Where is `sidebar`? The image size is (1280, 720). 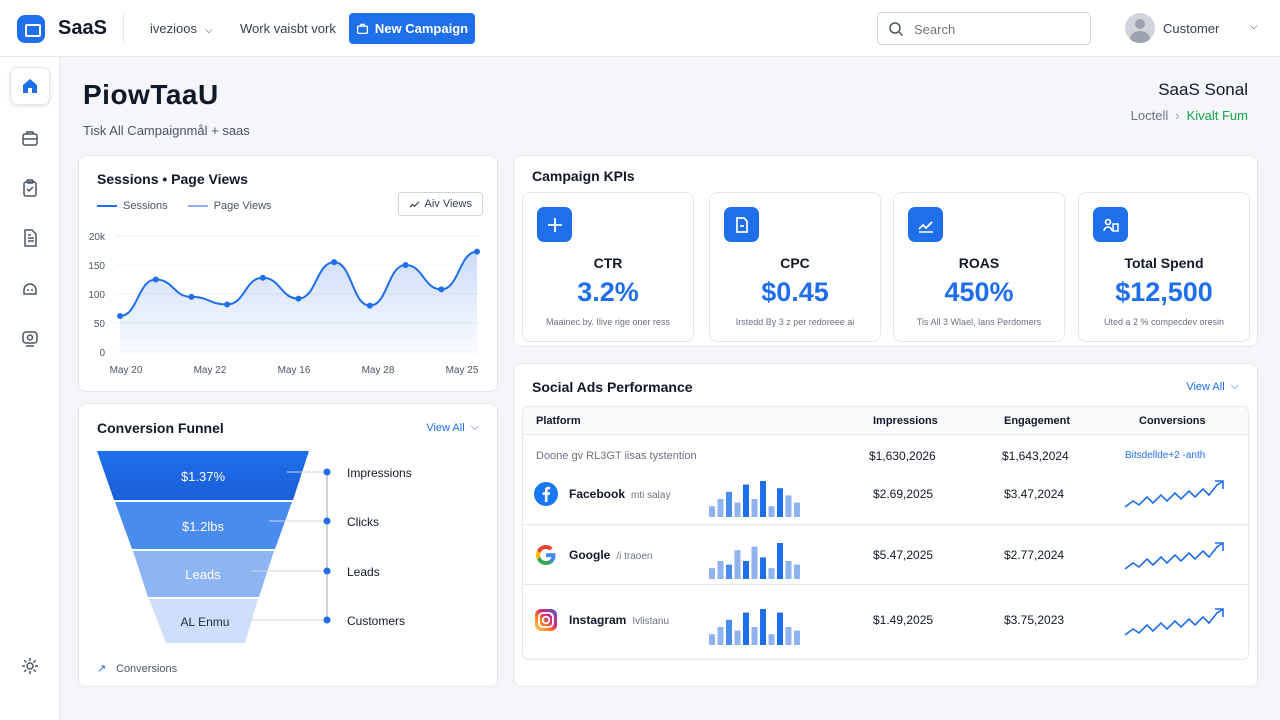
sidebar is located at coordinates (30, 388).